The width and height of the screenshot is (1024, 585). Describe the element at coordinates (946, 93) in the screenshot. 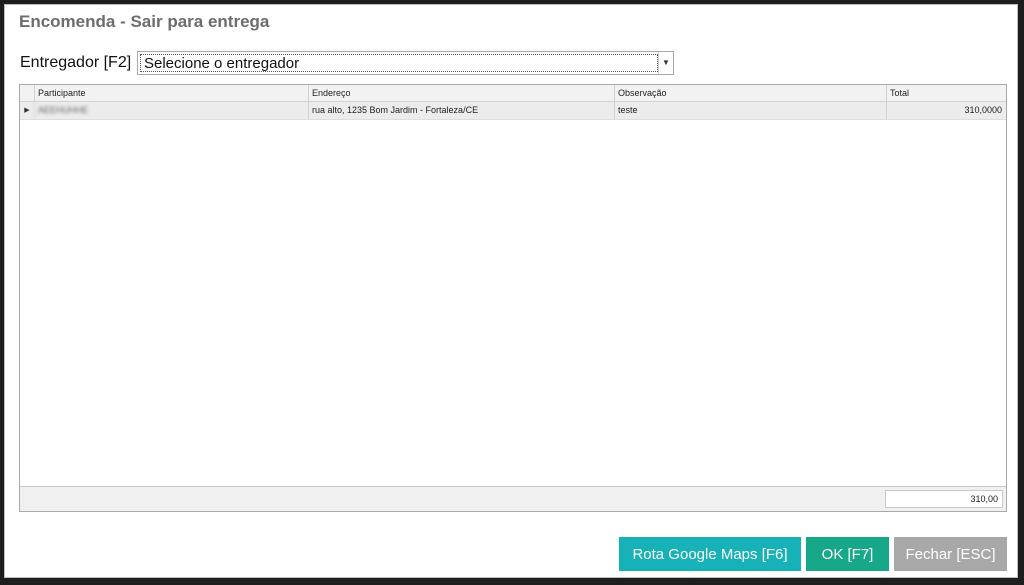

I see `column-header-total: Total` at that location.